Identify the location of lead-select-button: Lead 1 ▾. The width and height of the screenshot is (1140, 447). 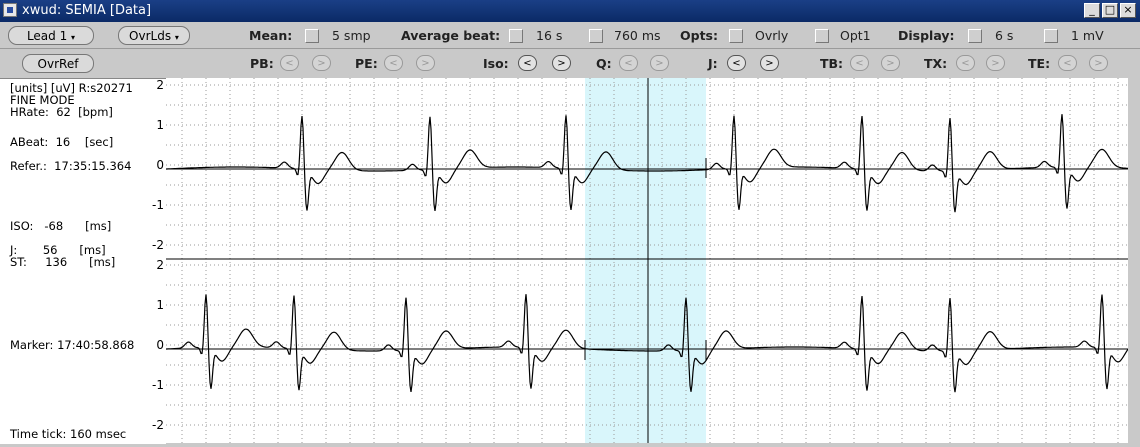
(51, 35).